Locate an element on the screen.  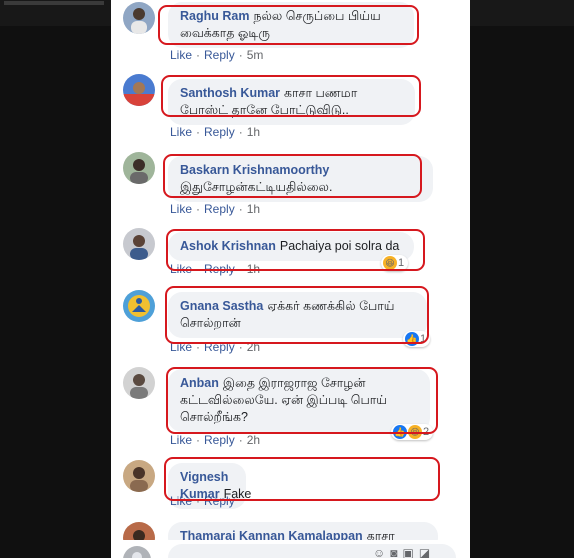
comment-actions: Like · Reply · 5m is located at coordinates (217, 55).